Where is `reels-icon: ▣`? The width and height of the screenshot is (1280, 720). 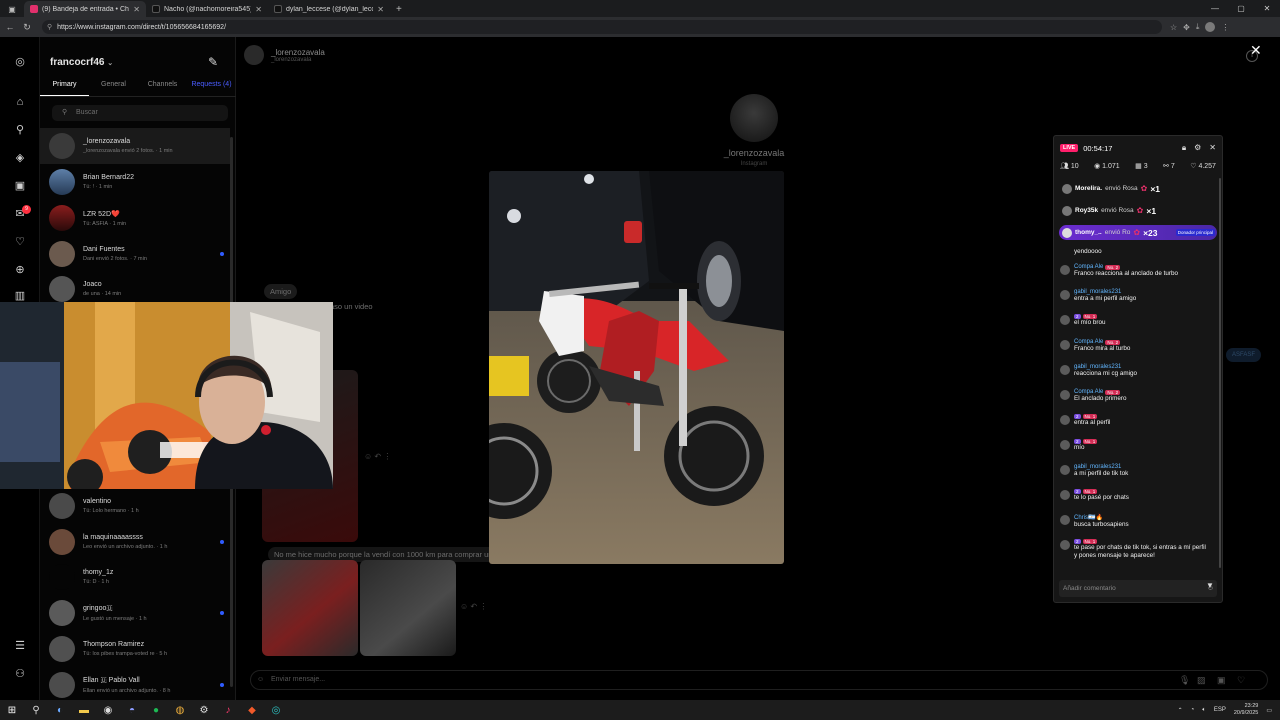 reels-icon: ▣ is located at coordinates (20, 186).